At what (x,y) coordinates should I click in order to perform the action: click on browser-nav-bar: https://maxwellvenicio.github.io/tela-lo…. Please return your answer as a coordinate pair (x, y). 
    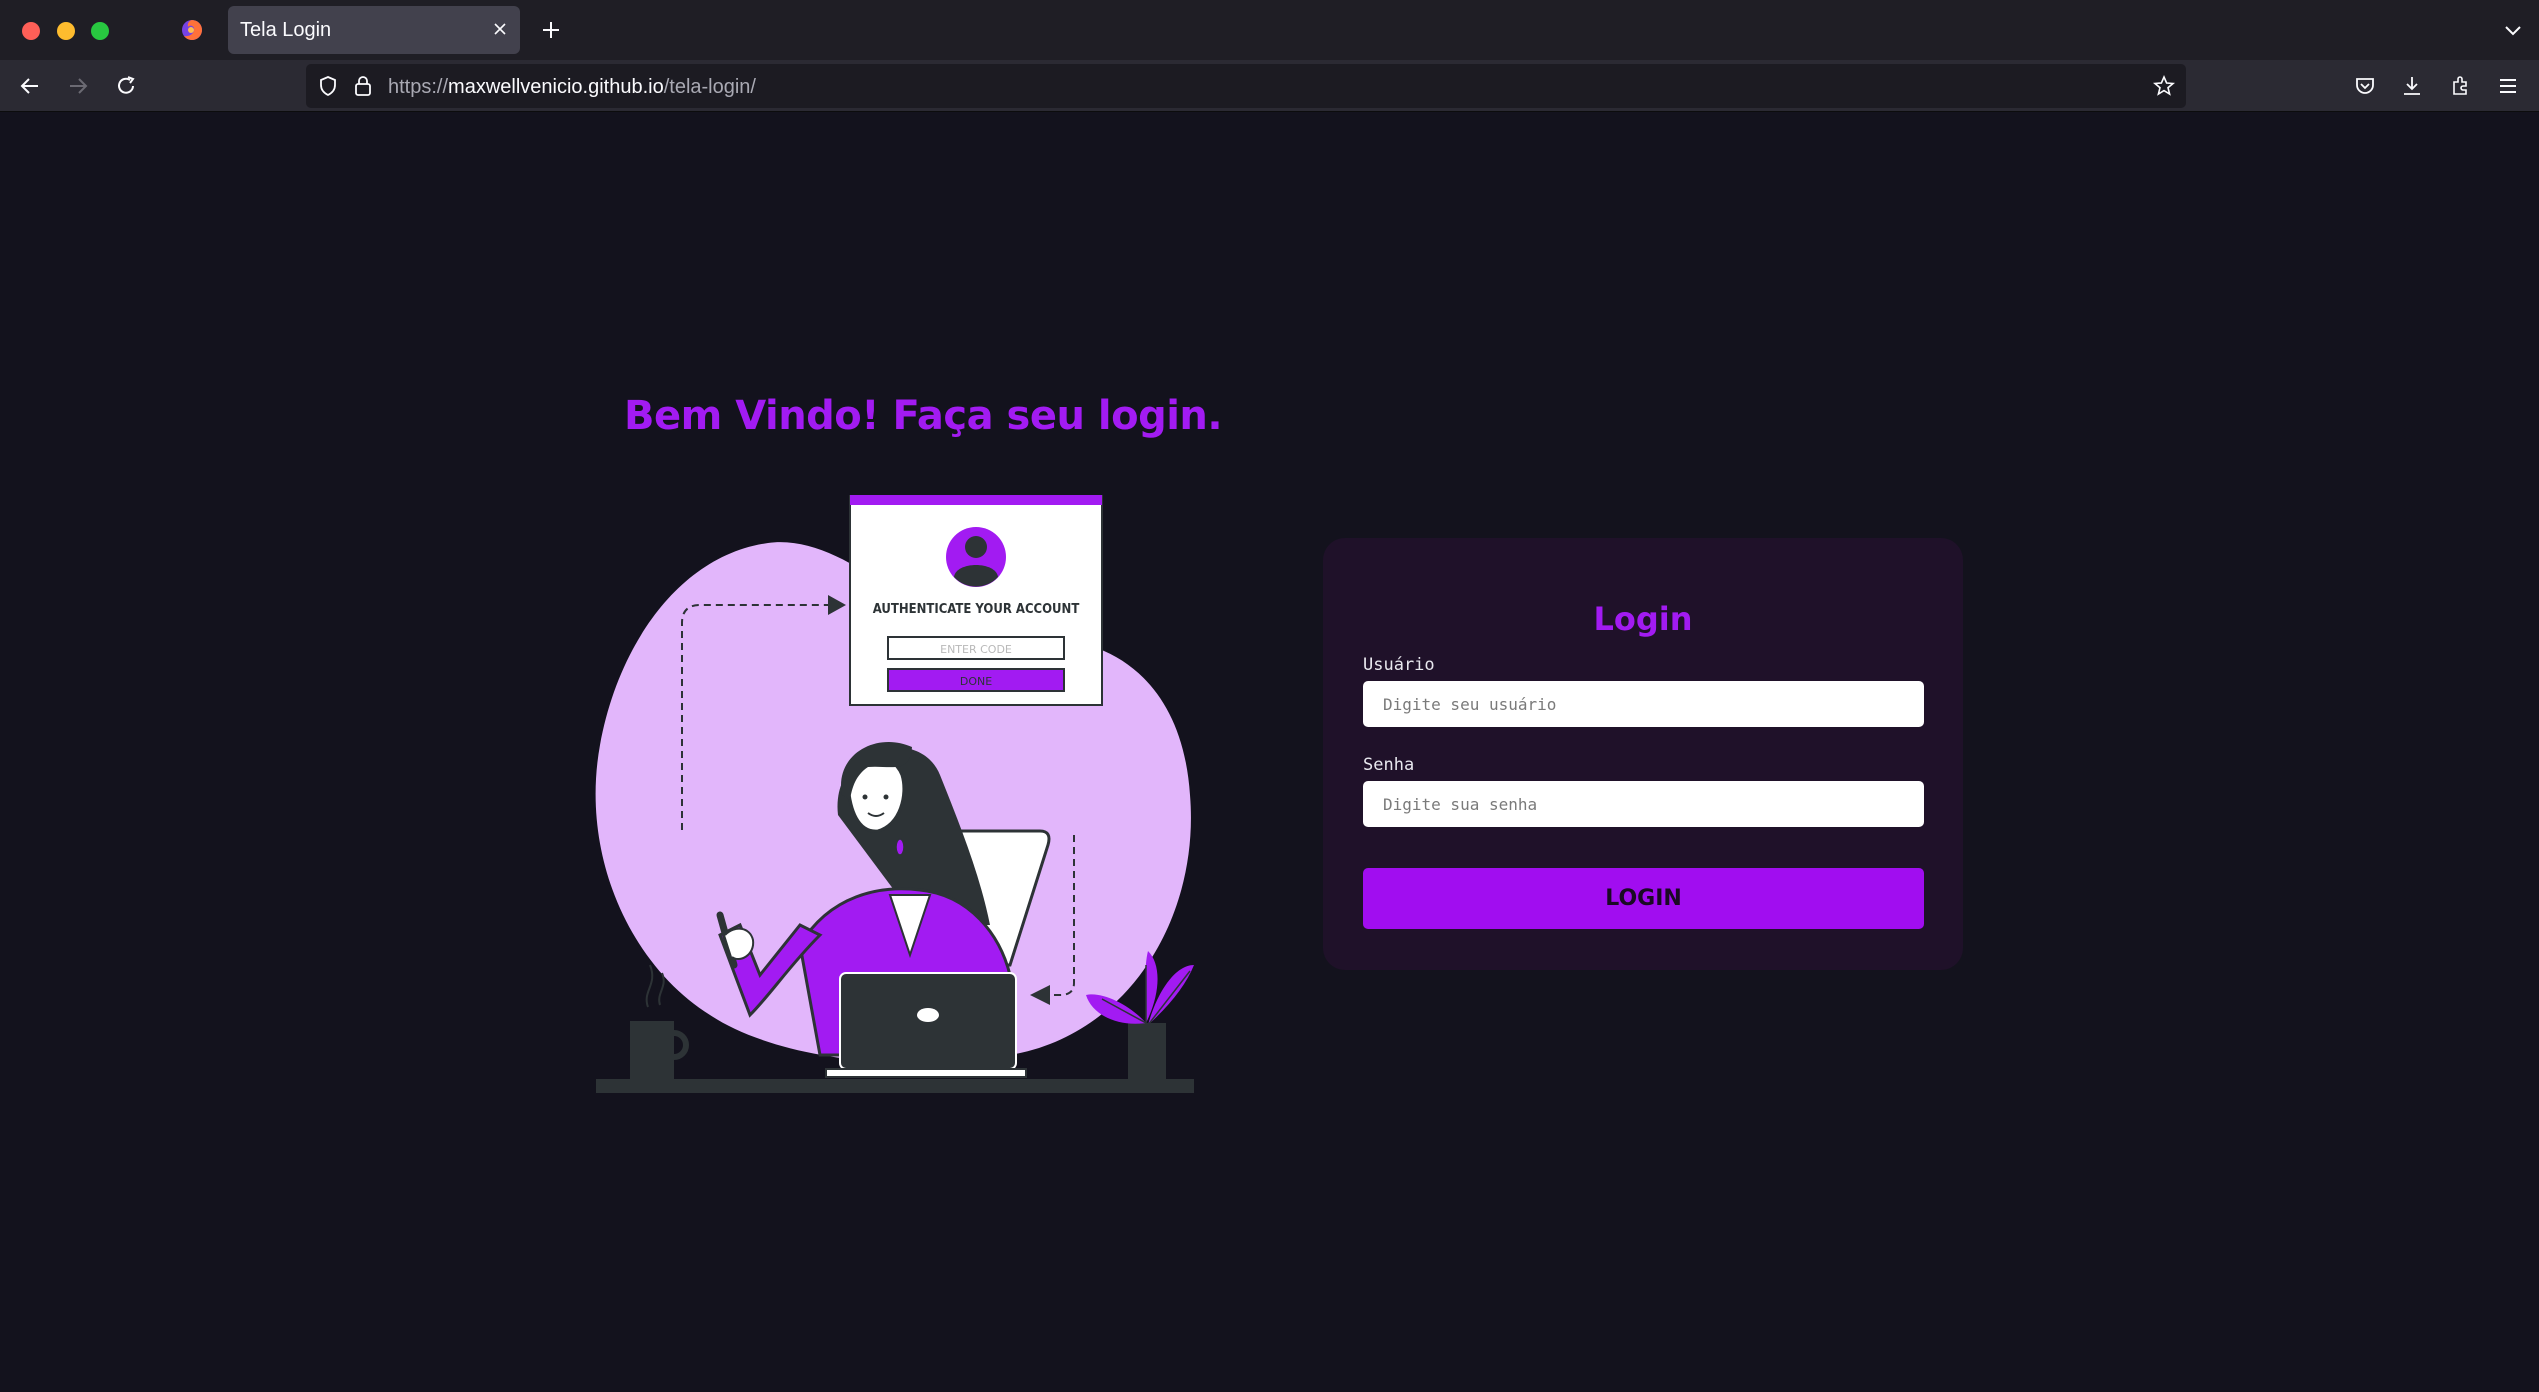
    Looking at the image, I should click on (1269, 86).